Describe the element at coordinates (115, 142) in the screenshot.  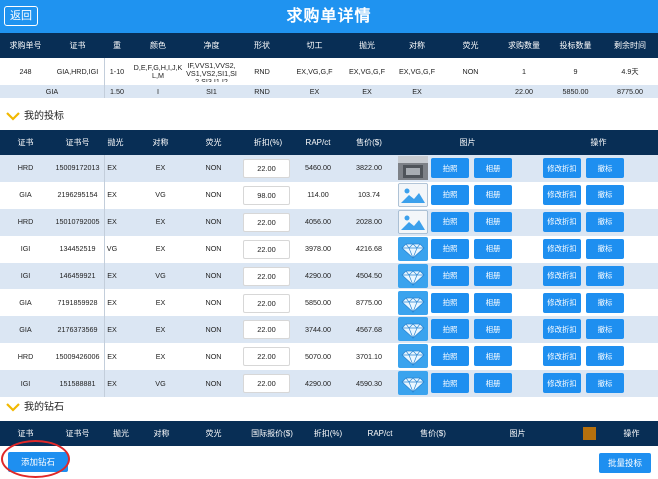
I see `bids-col-polish: 抛光` at that location.